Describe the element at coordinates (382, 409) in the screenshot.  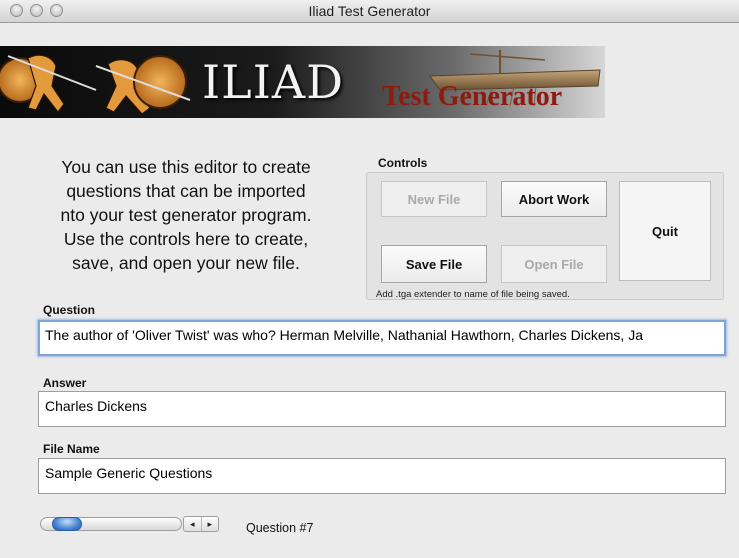
I see `answer-field: Charles Dickens` at that location.